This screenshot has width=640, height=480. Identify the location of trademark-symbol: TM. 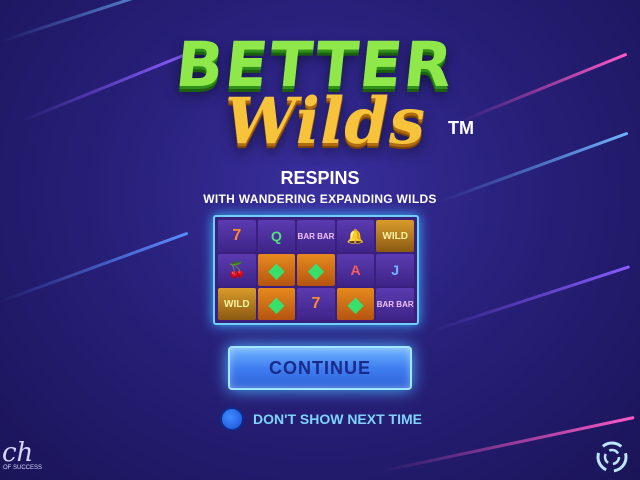
(461, 128).